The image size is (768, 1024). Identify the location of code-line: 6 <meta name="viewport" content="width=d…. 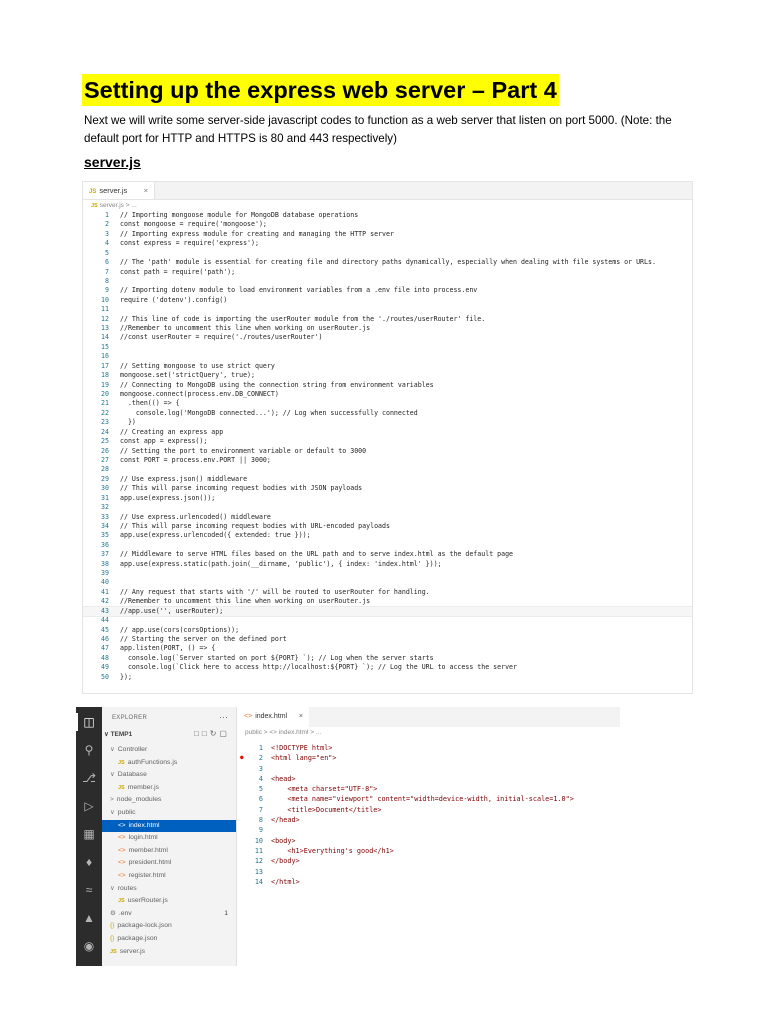
(428, 799).